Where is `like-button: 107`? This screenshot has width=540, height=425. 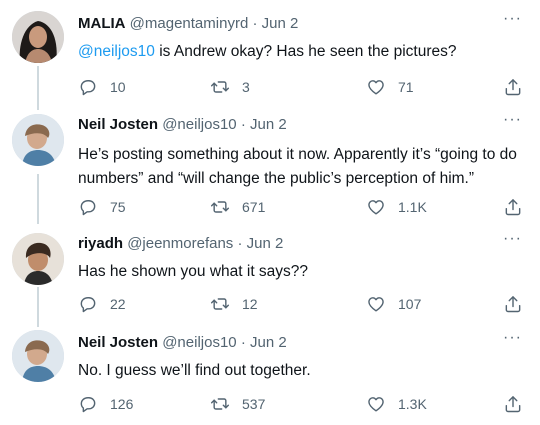
like-button: 107 is located at coordinates (393, 304).